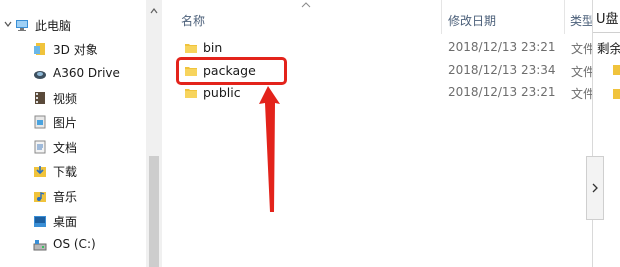  What do you see at coordinates (502, 70) in the screenshot?
I see `file-date: 2018/12/13 23:34` at bounding box center [502, 70].